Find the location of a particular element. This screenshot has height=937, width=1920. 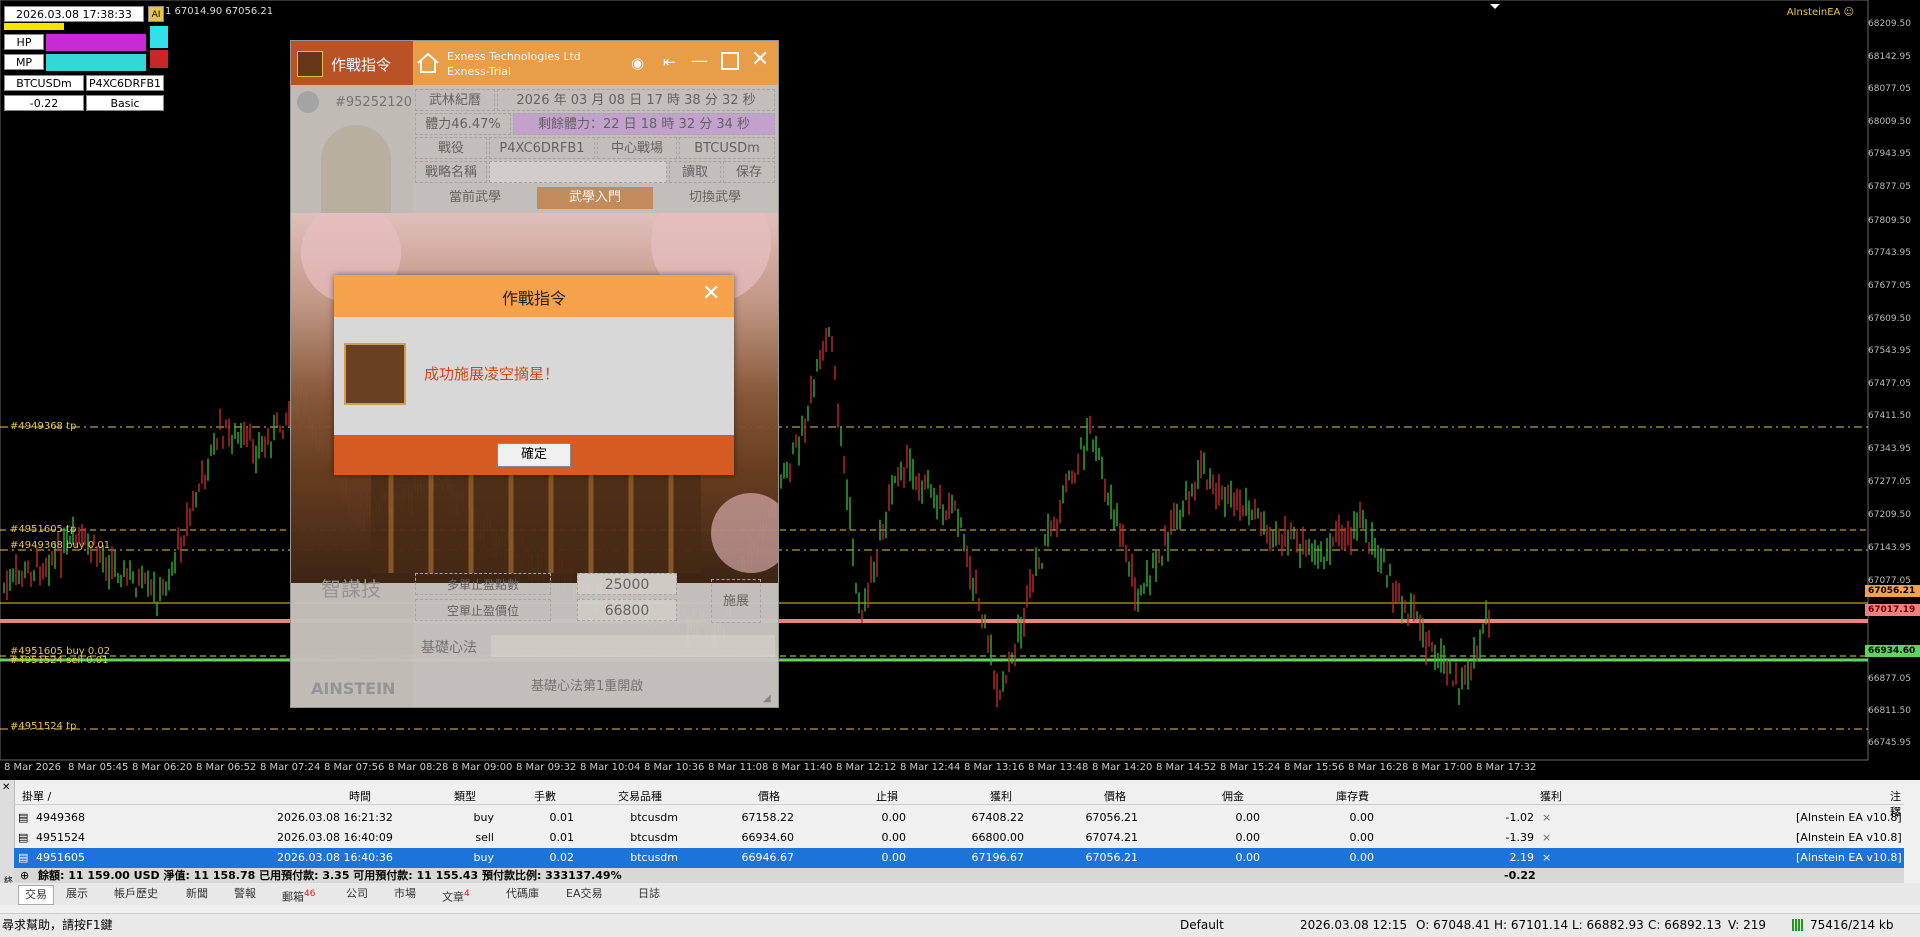

short-tp-input: 66800 is located at coordinates (627, 610).